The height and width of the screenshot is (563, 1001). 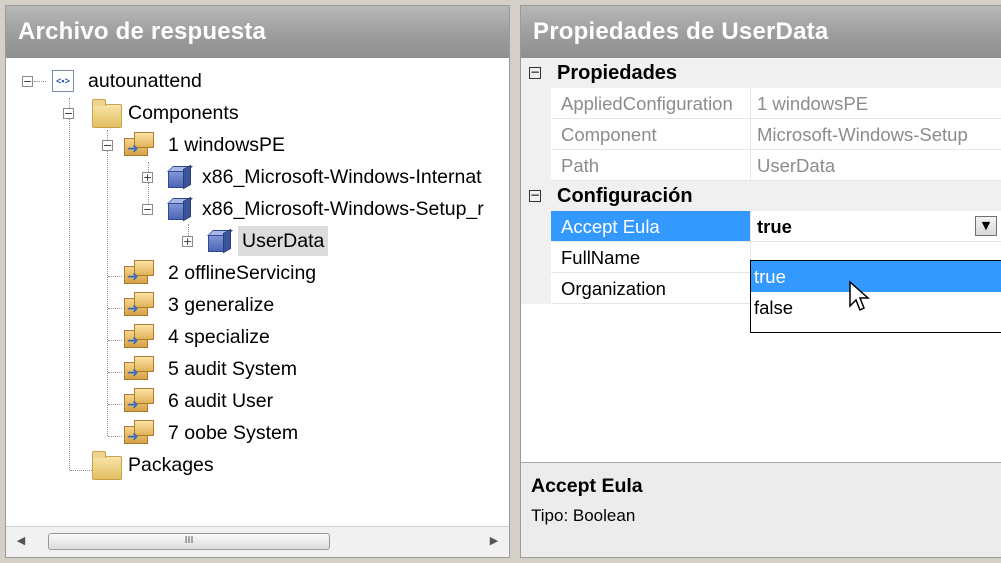 I want to click on tree-label-packages: Packages, so click(x=171, y=465).